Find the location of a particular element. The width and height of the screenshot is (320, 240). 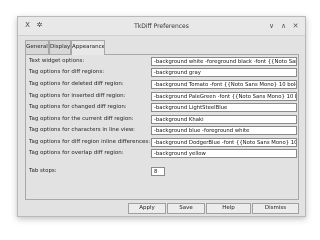

apply-button: Apply is located at coordinates (147, 208).